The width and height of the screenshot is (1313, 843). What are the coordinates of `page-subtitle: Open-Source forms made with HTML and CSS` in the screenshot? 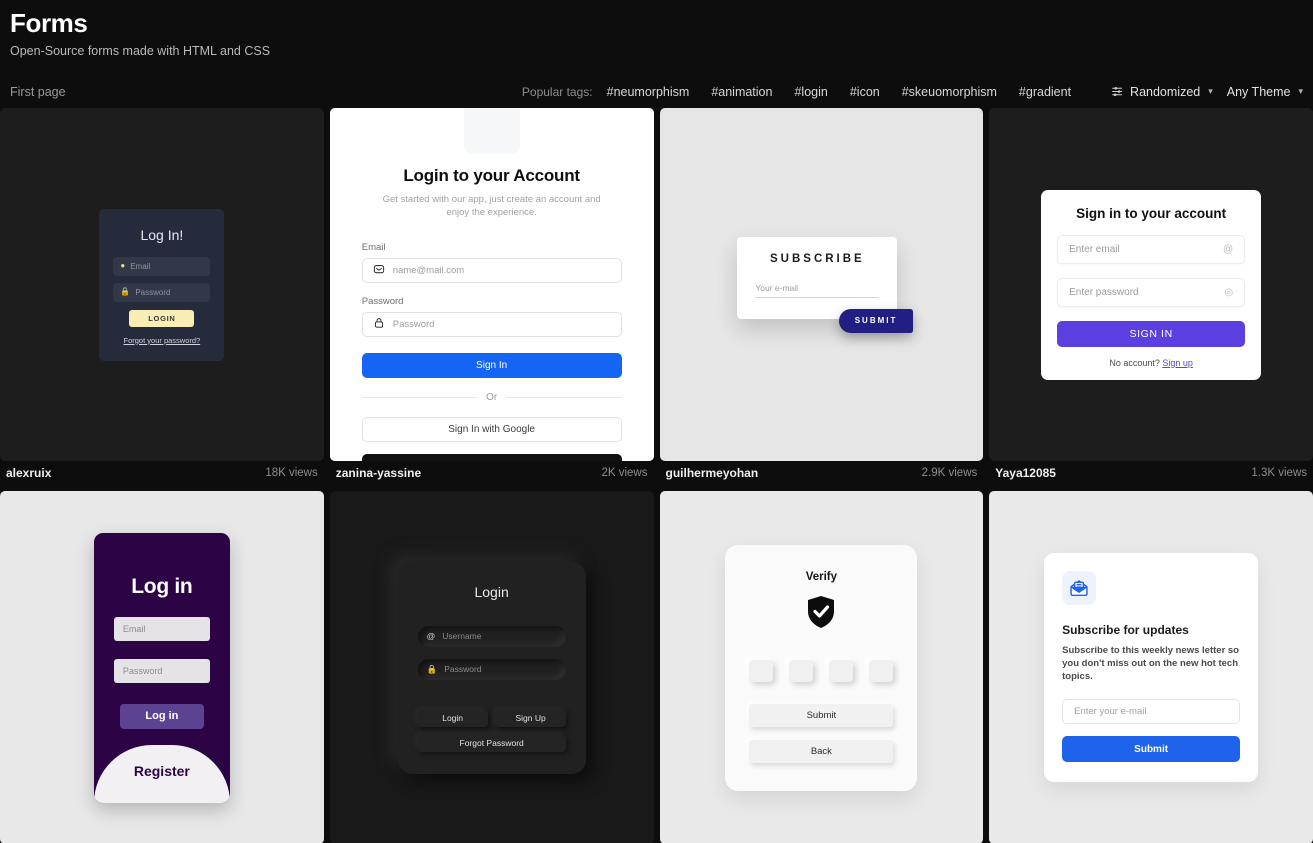 It's located at (140, 51).